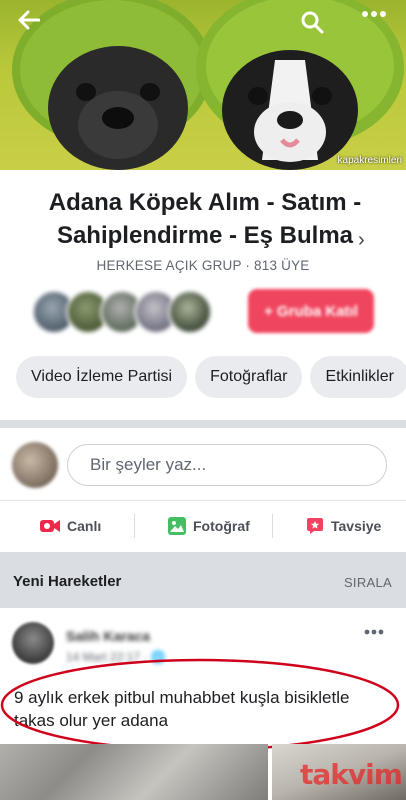 Image resolution: width=406 pixels, height=800 pixels. I want to click on recommend-label: Tavsiye, so click(356, 526).